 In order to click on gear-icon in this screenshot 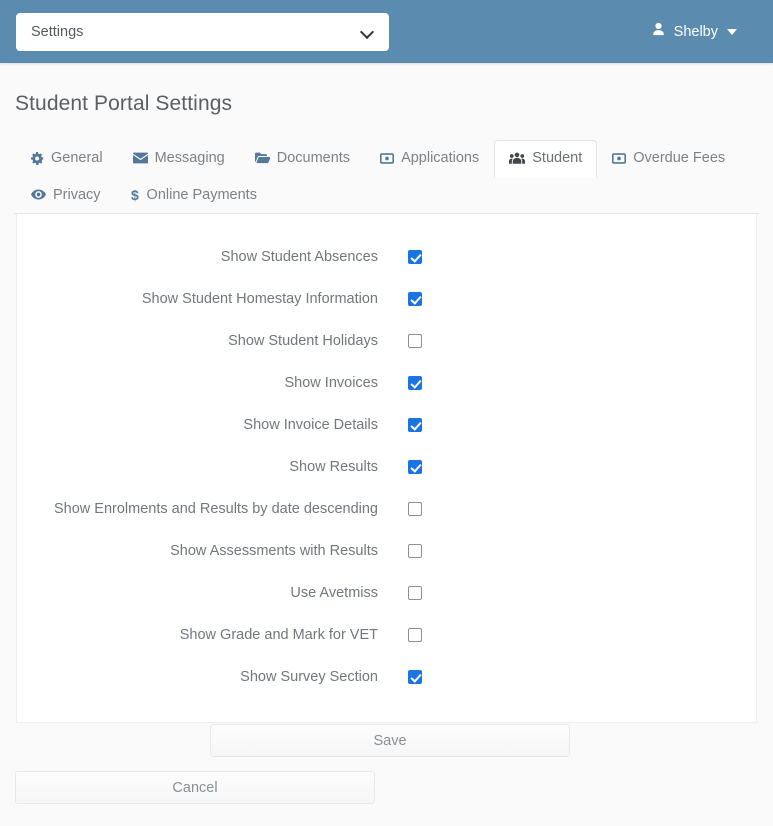, I will do `click(37, 158)`.